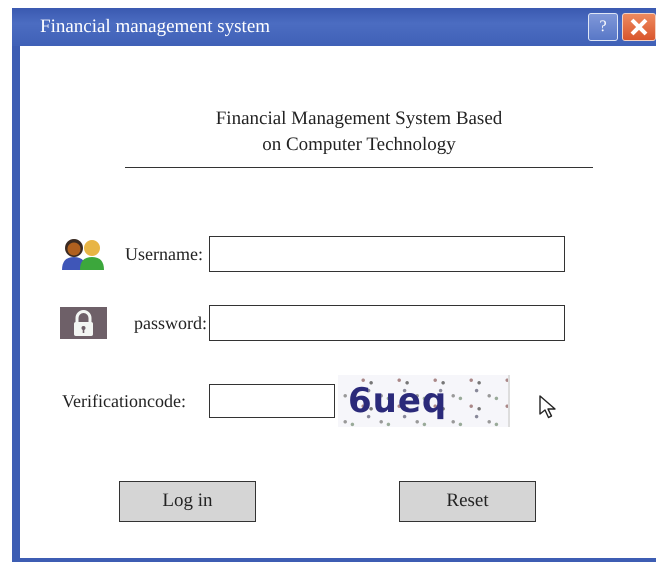 The width and height of the screenshot is (656, 566). Describe the element at coordinates (170, 323) in the screenshot. I see `field-label: password:` at that location.